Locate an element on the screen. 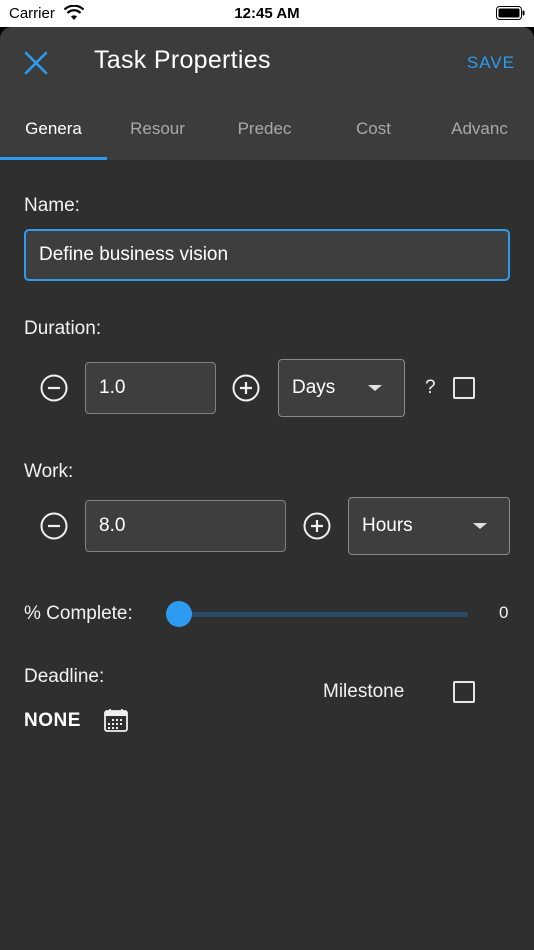 Image resolution: width=534 pixels, height=950 pixels. complete-slider-thumb is located at coordinates (179, 614).